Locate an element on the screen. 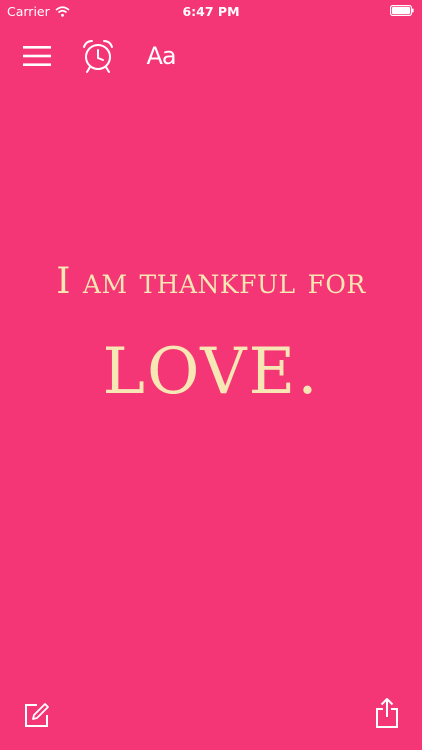 Image resolution: width=422 pixels, height=750 pixels. battery-icon is located at coordinates (402, 10).